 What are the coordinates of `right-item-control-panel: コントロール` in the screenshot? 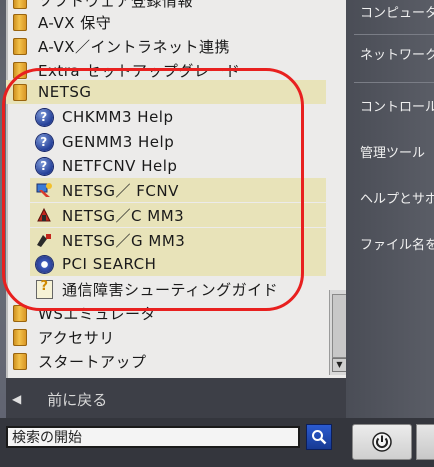 It's located at (397, 105).